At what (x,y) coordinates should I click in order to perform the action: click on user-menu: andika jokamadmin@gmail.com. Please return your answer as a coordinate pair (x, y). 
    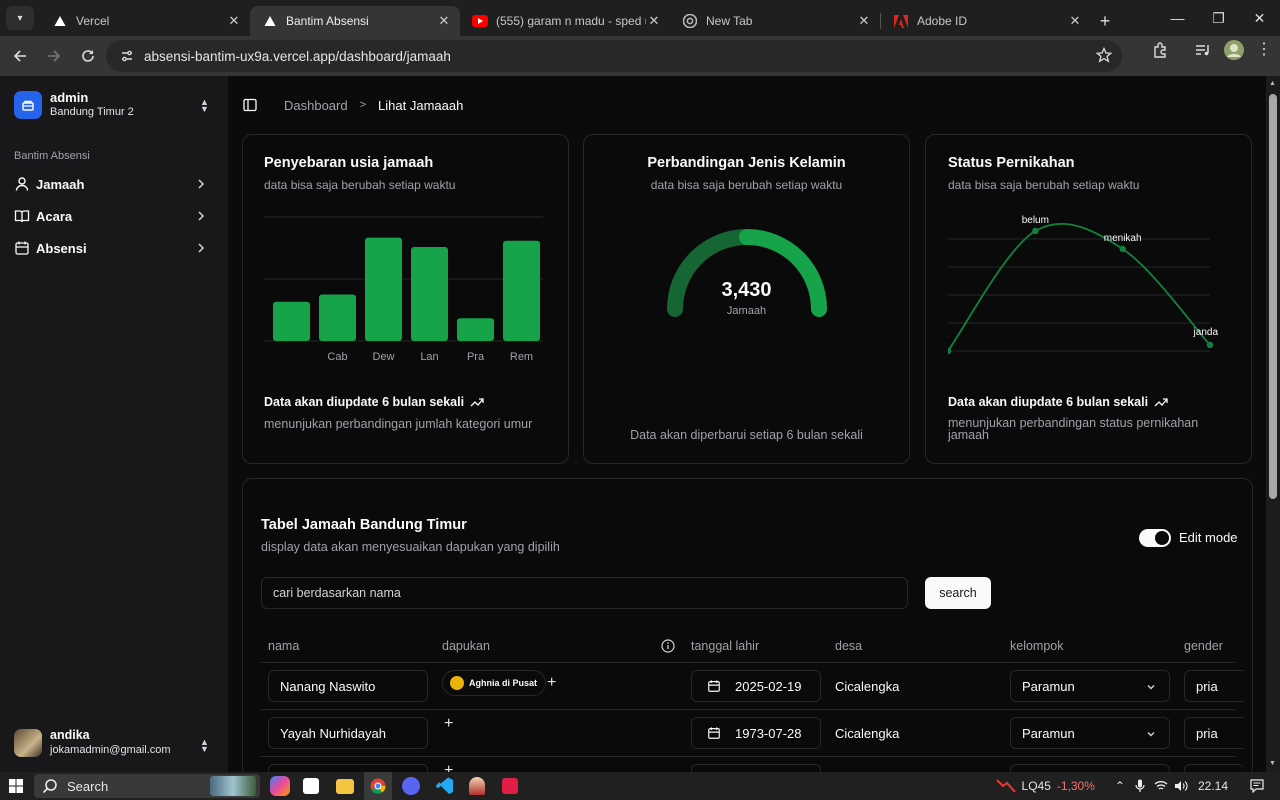
    Looking at the image, I should click on (92, 743).